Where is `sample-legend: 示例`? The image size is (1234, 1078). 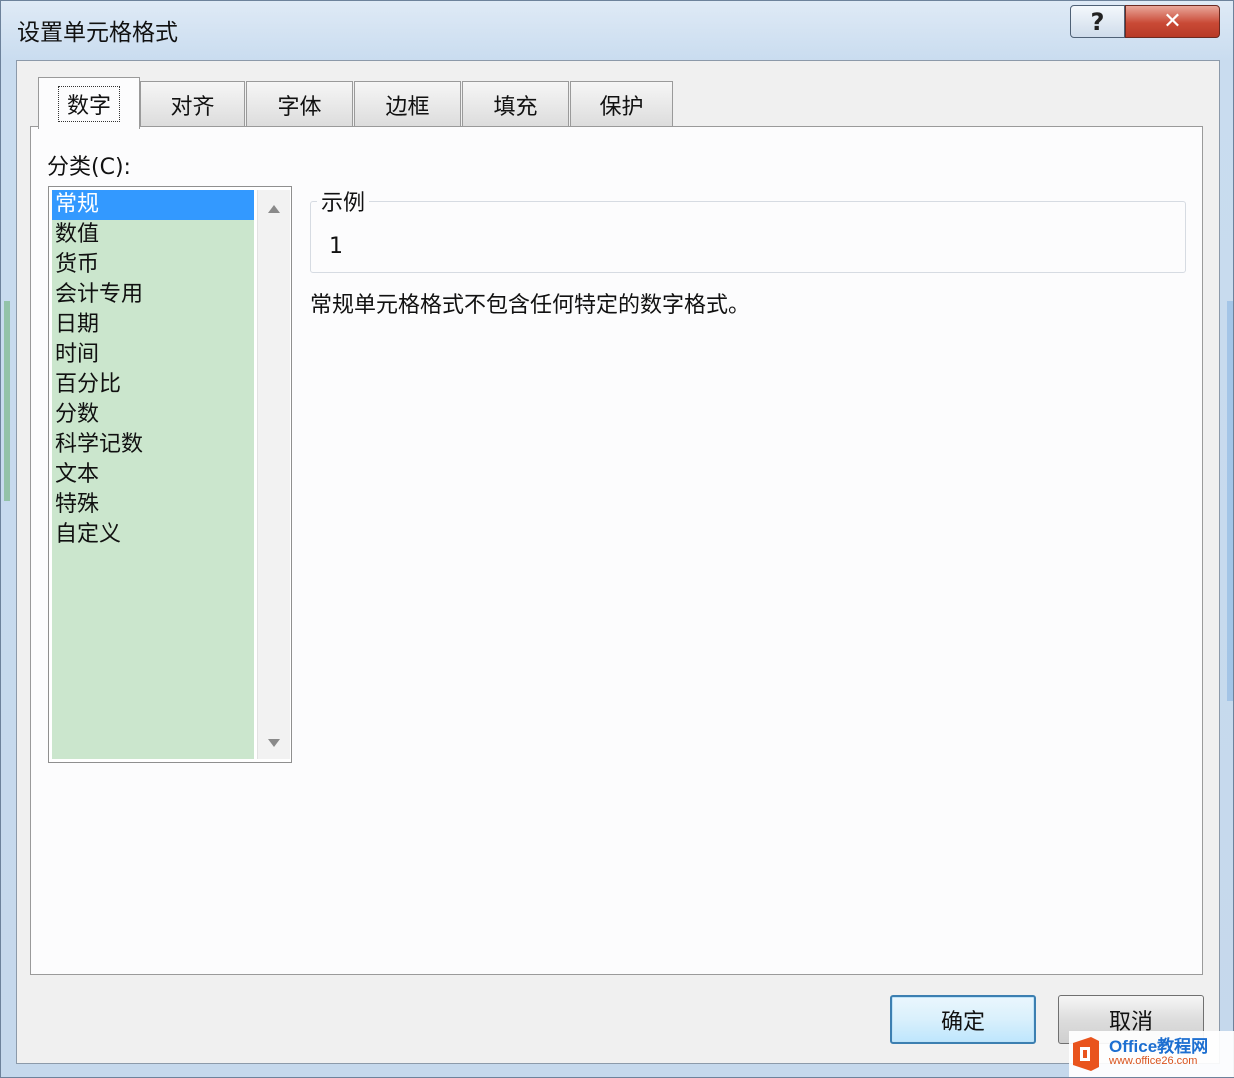 sample-legend: 示例 is located at coordinates (343, 201).